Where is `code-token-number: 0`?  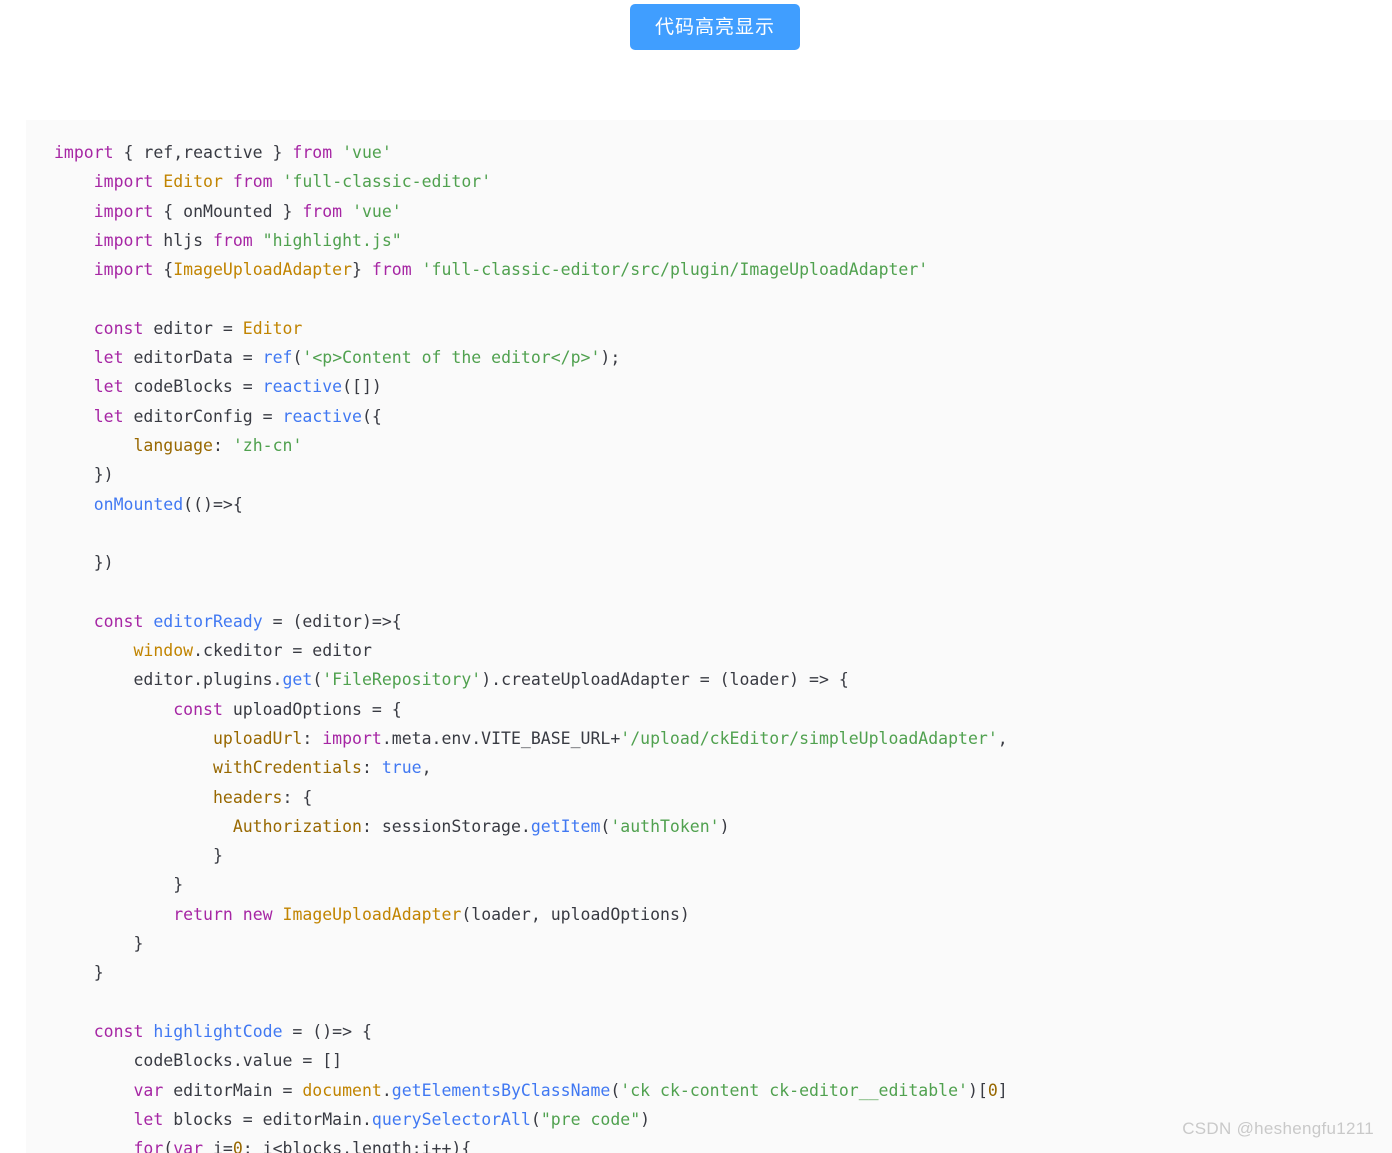
code-token-number: 0 is located at coordinates (237, 1146).